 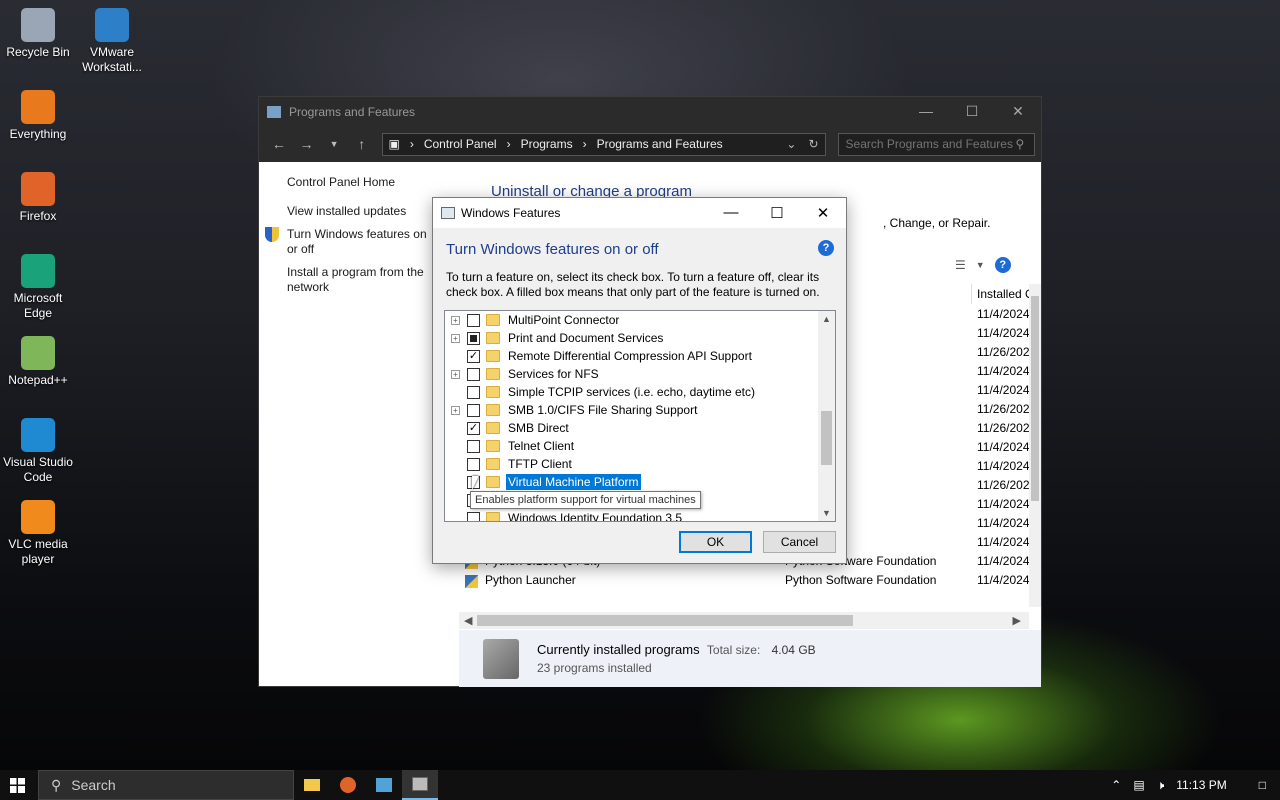 What do you see at coordinates (631, 374) in the screenshot?
I see `feature-row: + Services for NFS` at bounding box center [631, 374].